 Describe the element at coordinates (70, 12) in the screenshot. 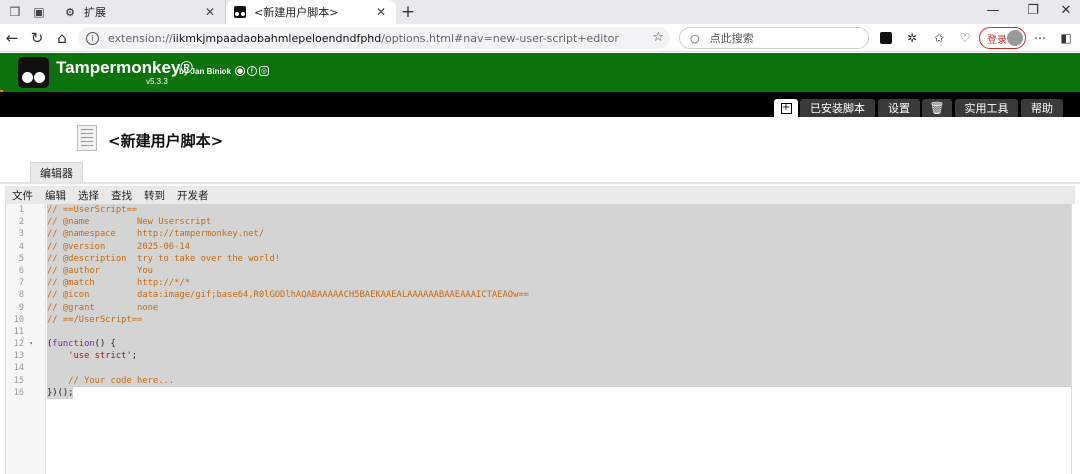

I see `extensions-gear-icon: ⚙` at that location.